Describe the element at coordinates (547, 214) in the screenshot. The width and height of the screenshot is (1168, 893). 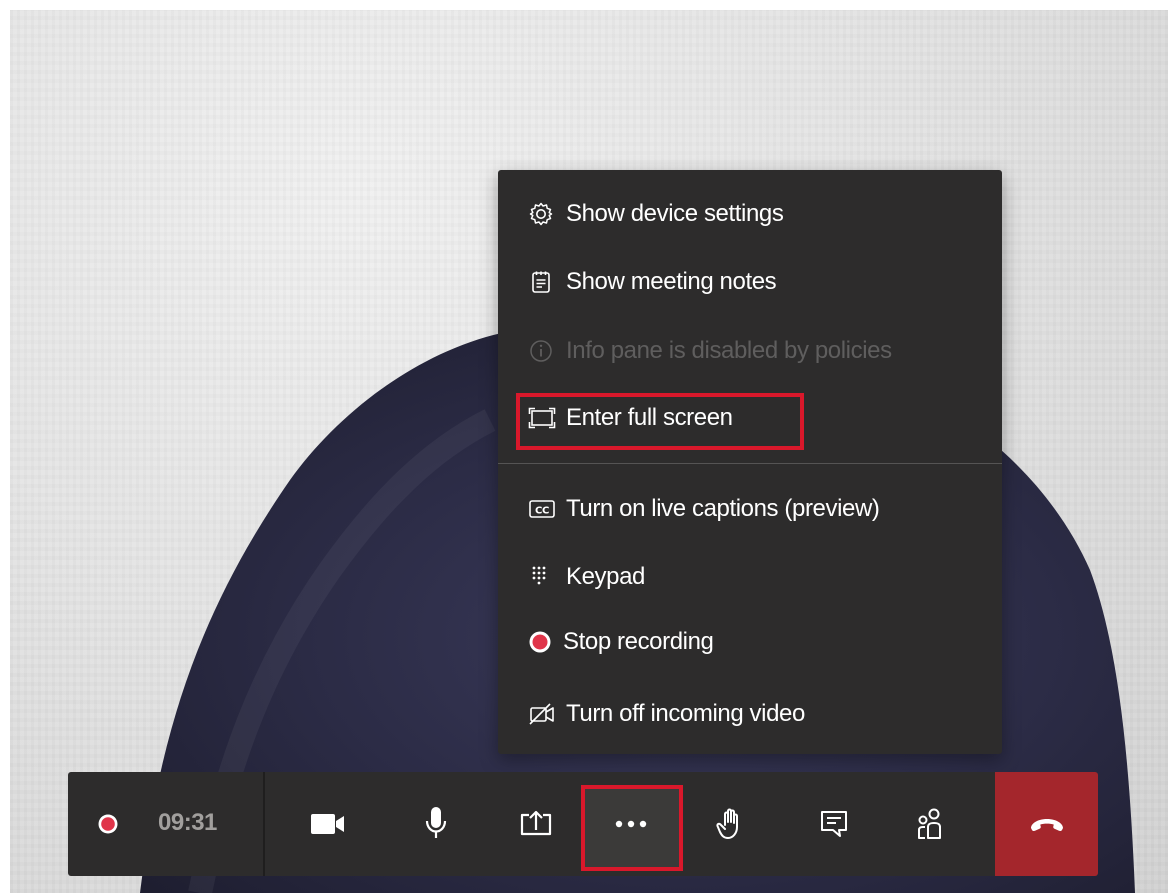
I see `gear-icon` at that location.